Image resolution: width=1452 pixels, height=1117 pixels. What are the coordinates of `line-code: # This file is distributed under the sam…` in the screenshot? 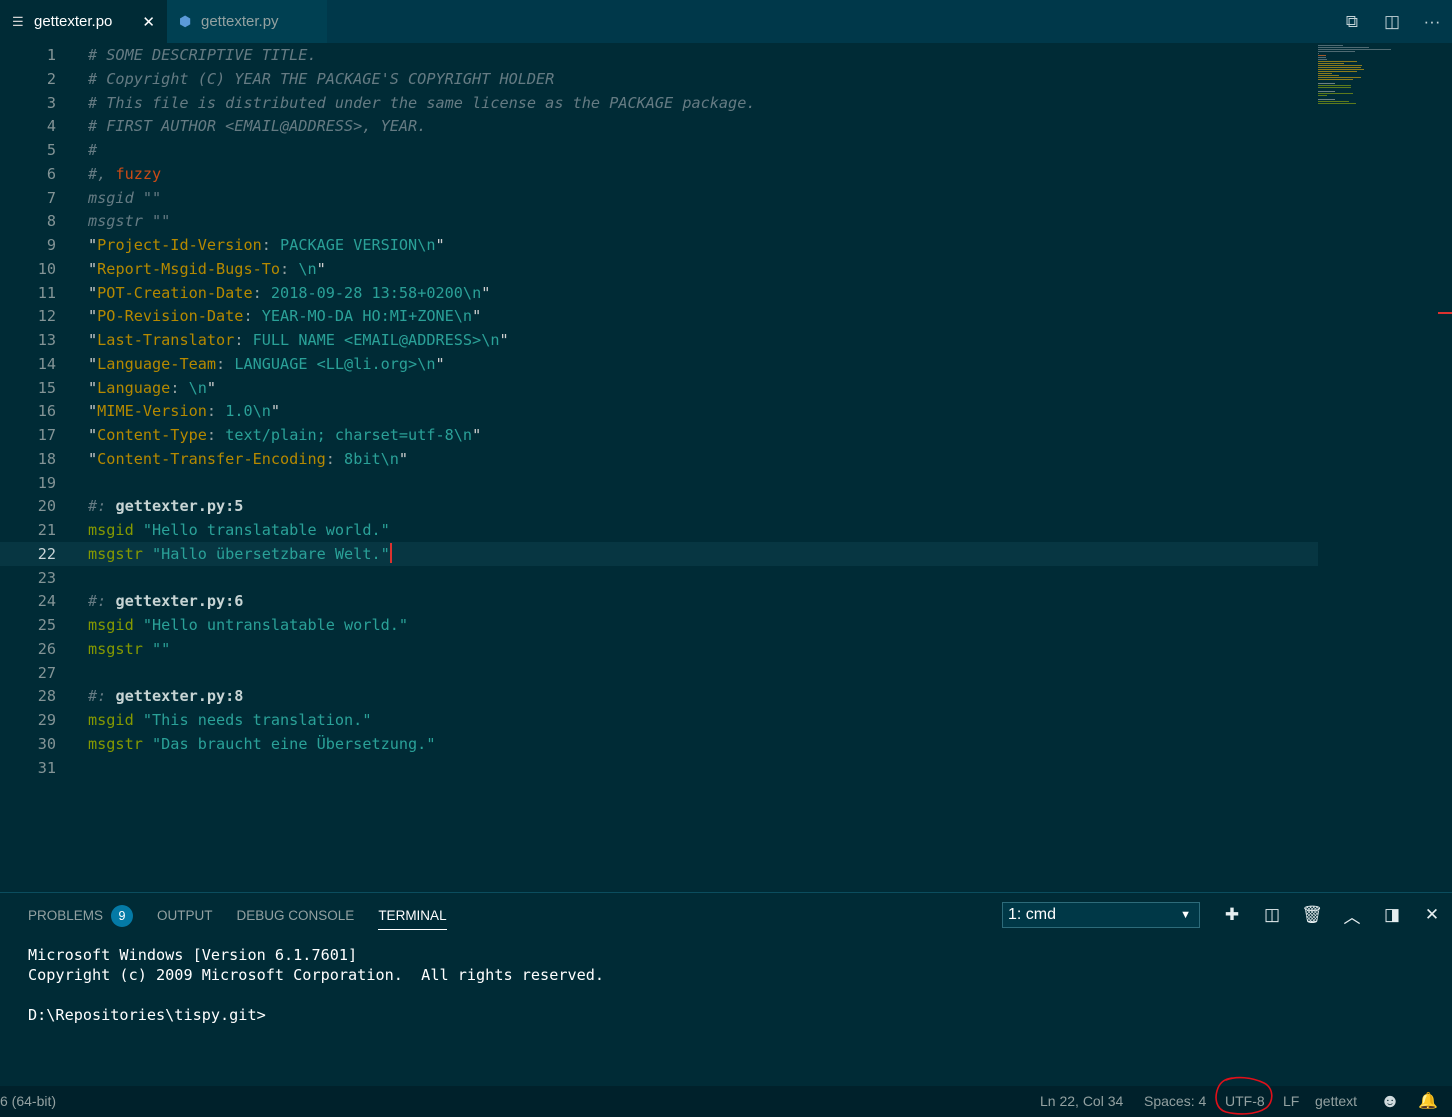 It's located at (422, 103).